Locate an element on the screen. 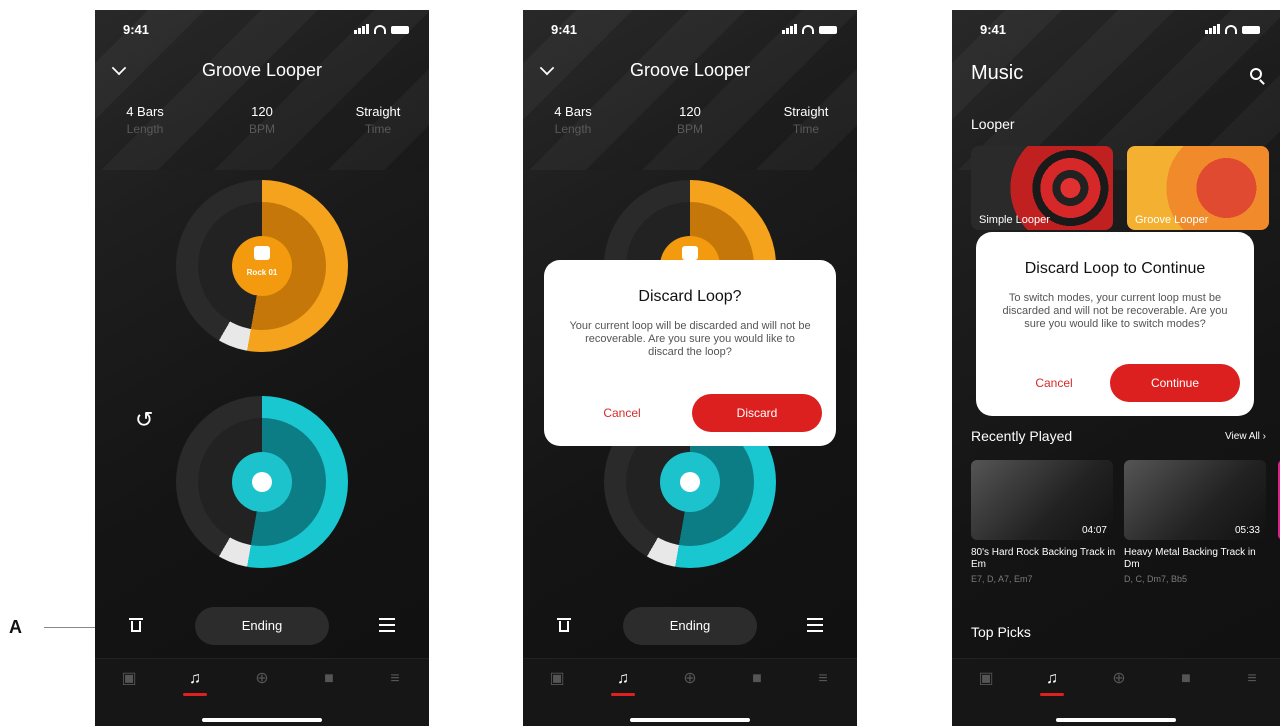 The image size is (1280, 726). view-all-link: View All › is located at coordinates (1245, 436).